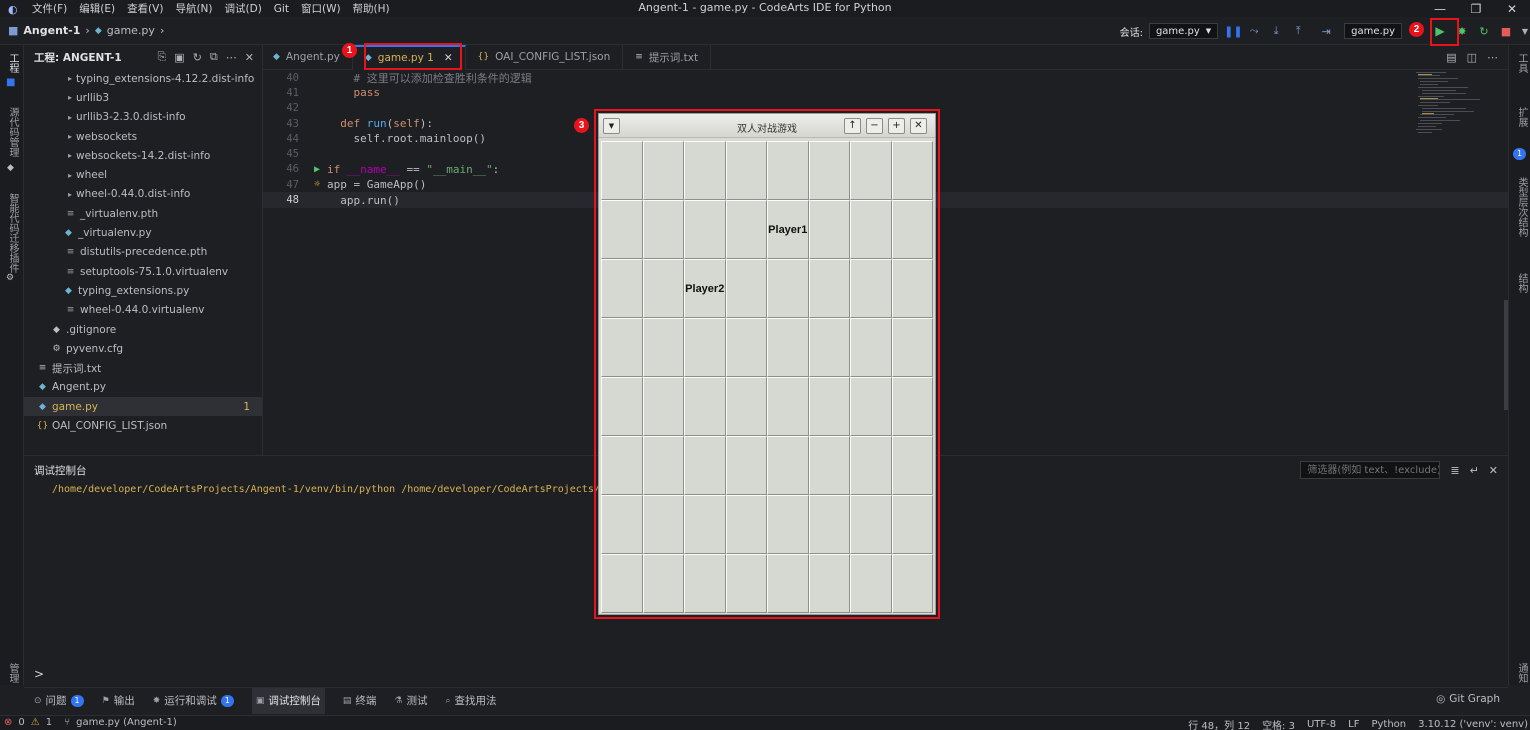  I want to click on run-config-select: game.py, so click(1373, 31).